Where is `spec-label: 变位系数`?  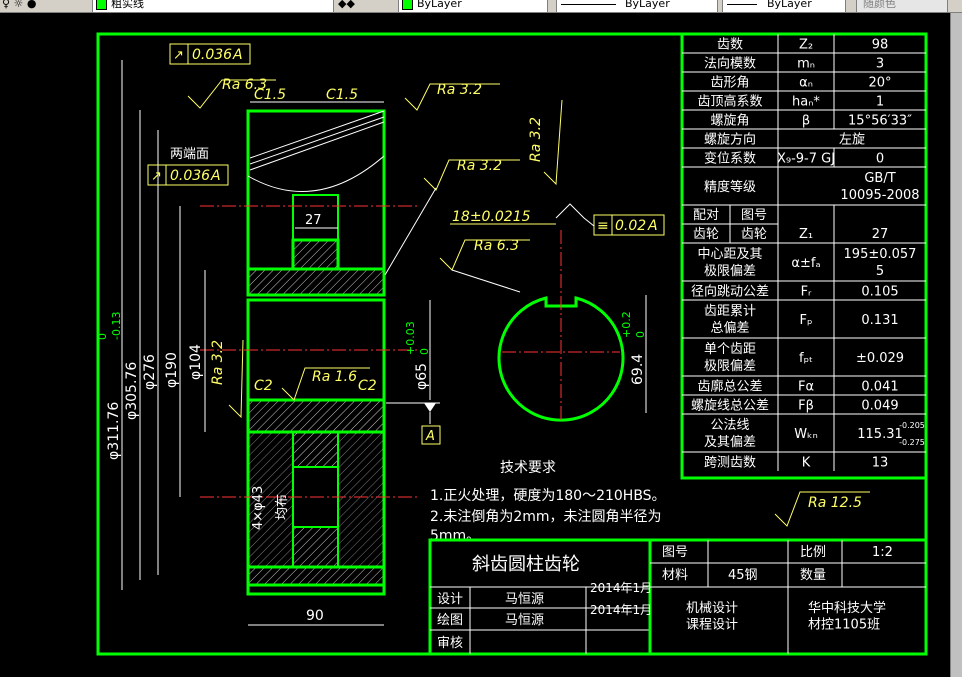
spec-label: 变位系数 is located at coordinates (730, 159).